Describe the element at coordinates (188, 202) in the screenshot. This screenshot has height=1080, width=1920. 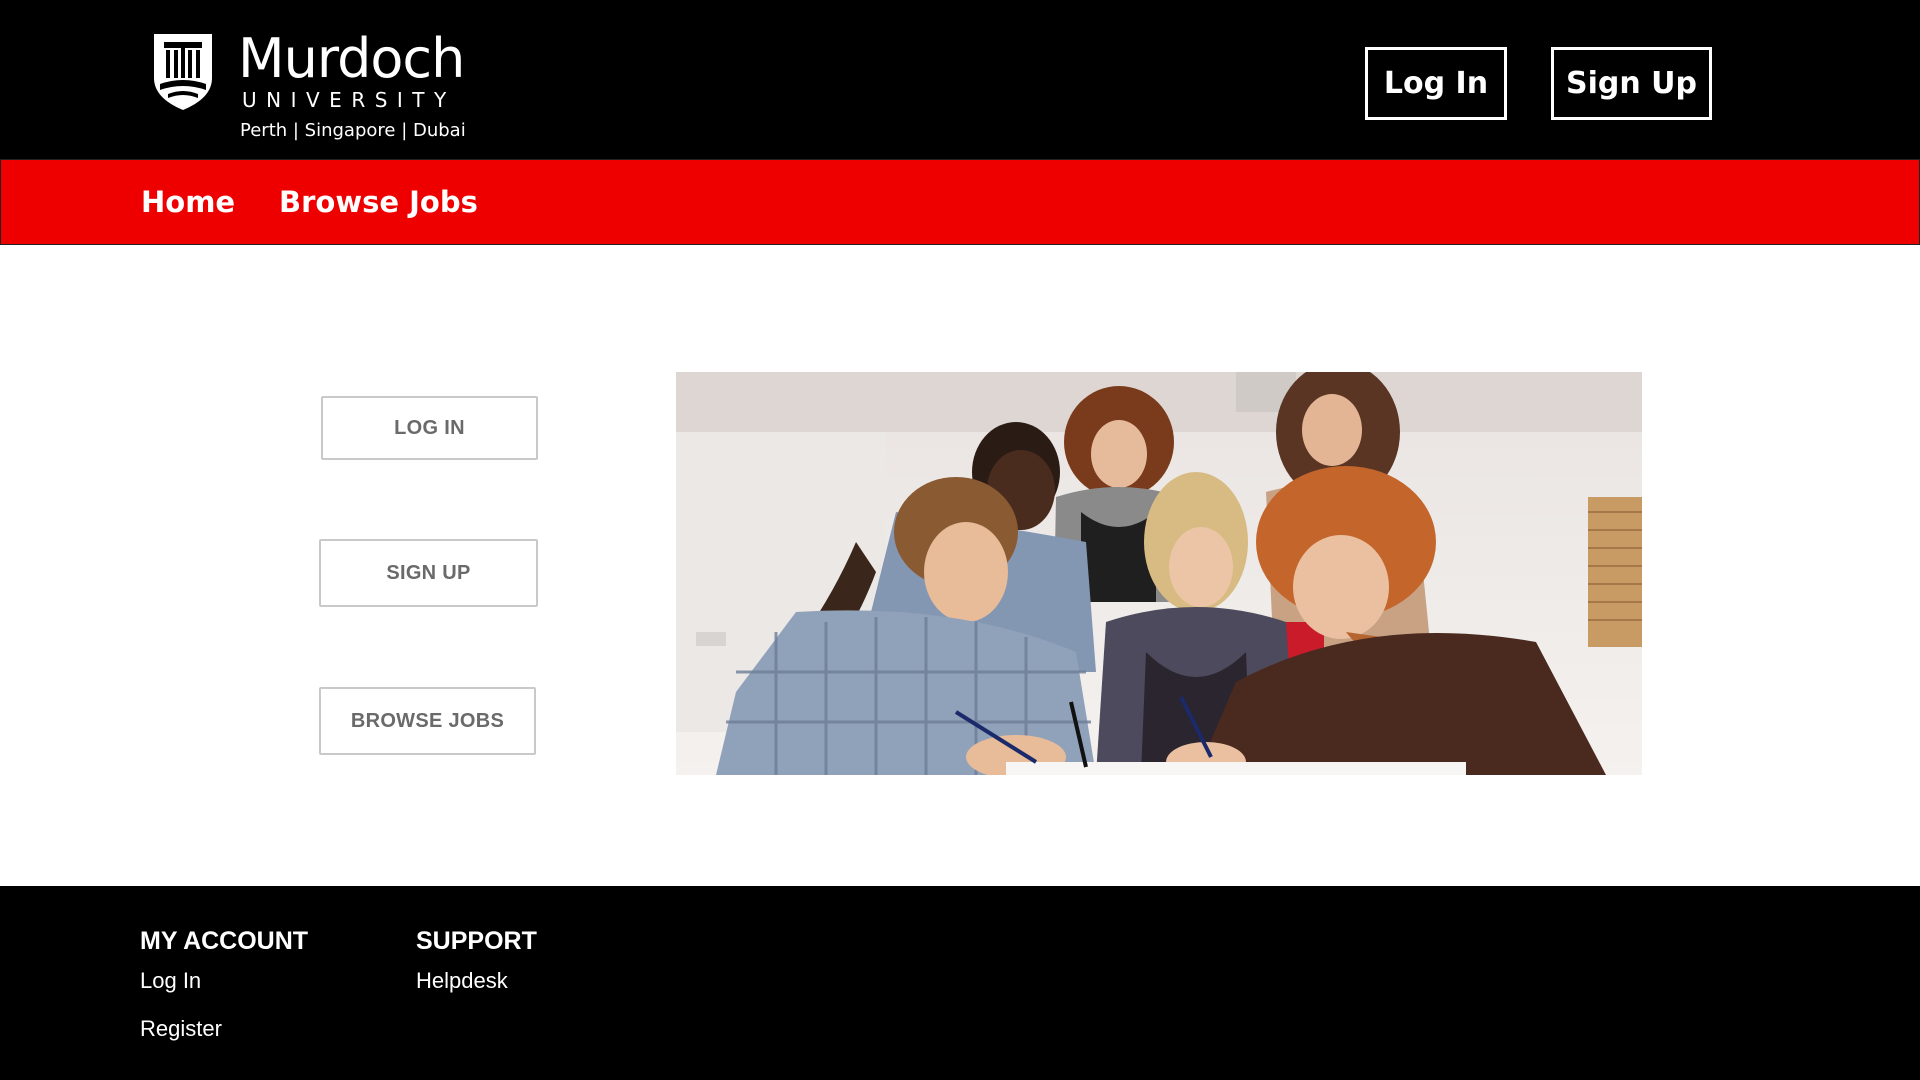
I see `nav-item-home: Home` at that location.